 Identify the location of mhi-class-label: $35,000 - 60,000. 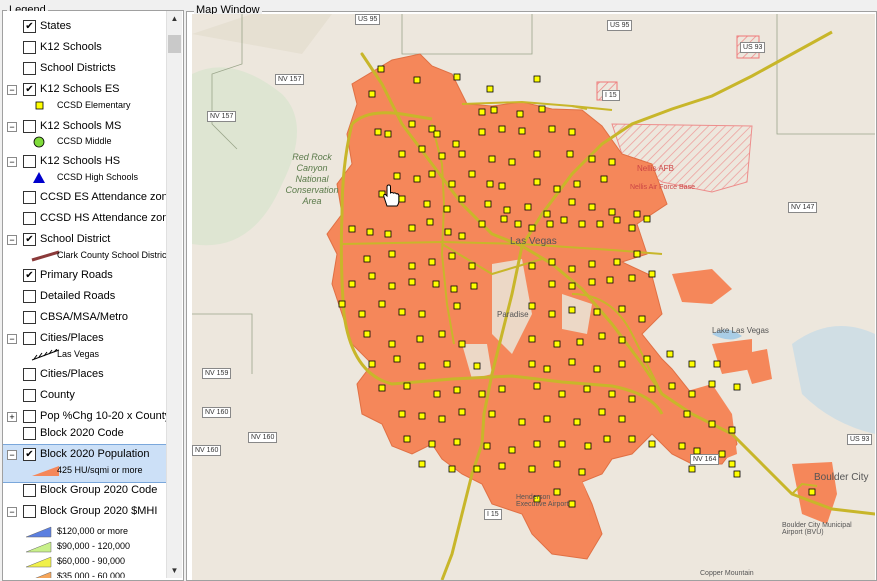
(91, 574).